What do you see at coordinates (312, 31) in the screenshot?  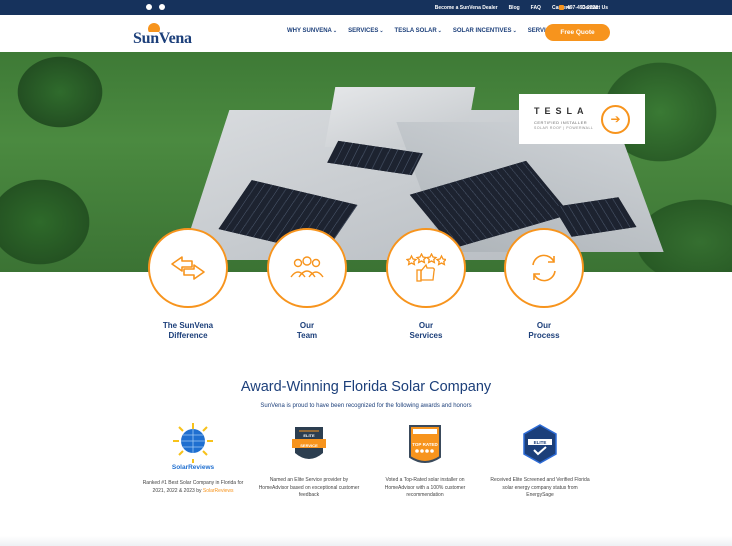 I see `nav-item-why-sunvena: WHY SUNVENA⌄` at bounding box center [312, 31].